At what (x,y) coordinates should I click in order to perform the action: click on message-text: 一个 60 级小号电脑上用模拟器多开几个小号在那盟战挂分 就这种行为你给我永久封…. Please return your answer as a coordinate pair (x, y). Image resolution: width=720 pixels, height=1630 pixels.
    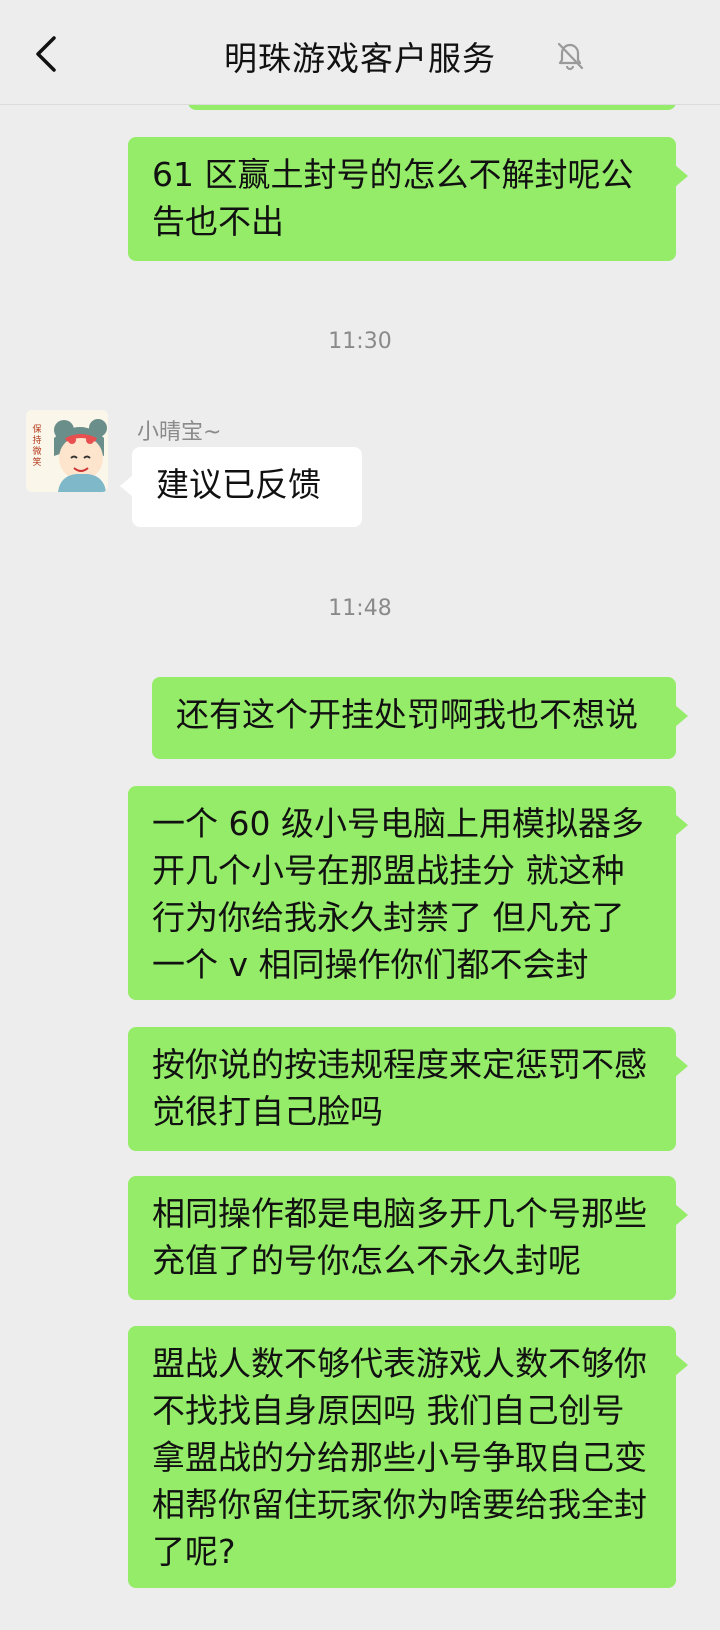
    Looking at the image, I should click on (398, 894).